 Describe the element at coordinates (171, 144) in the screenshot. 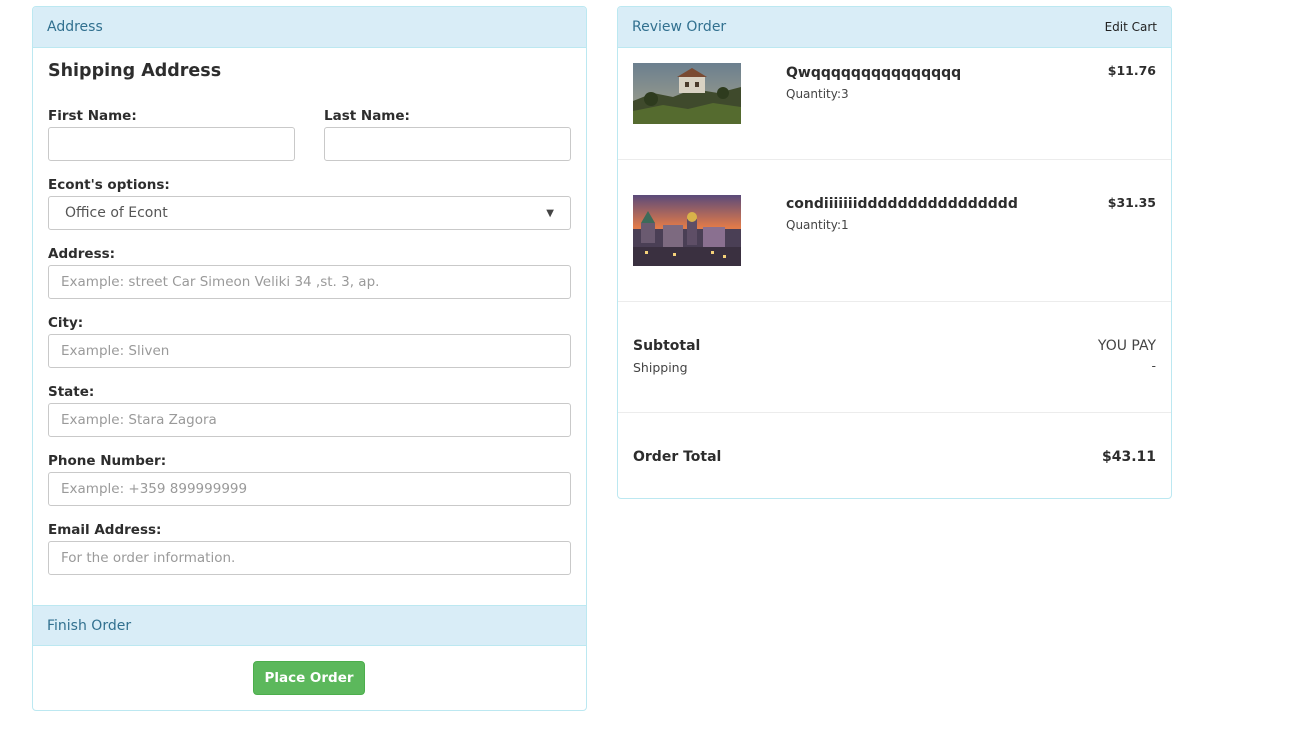

I see `first-name-field` at that location.